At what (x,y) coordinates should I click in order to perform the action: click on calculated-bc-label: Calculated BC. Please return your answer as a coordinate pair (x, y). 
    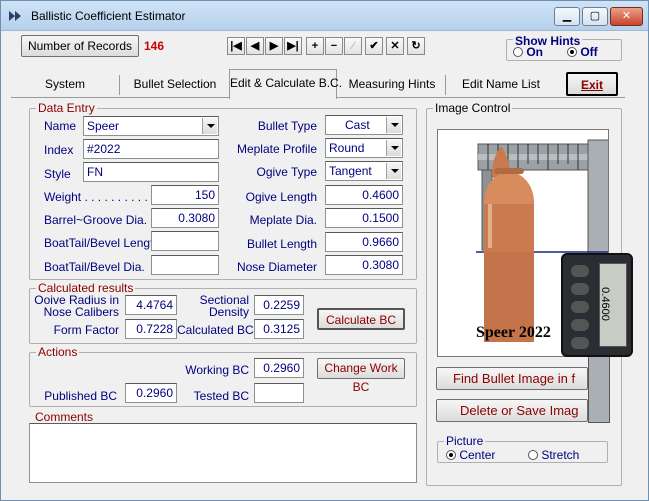
    Looking at the image, I should click on (215, 330).